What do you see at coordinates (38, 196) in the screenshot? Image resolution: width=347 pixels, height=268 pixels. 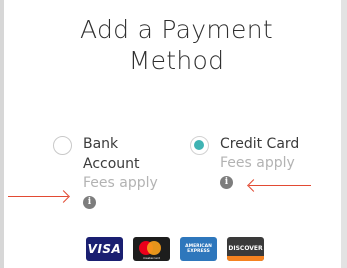 I see `red-arrow-right-icon` at bounding box center [38, 196].